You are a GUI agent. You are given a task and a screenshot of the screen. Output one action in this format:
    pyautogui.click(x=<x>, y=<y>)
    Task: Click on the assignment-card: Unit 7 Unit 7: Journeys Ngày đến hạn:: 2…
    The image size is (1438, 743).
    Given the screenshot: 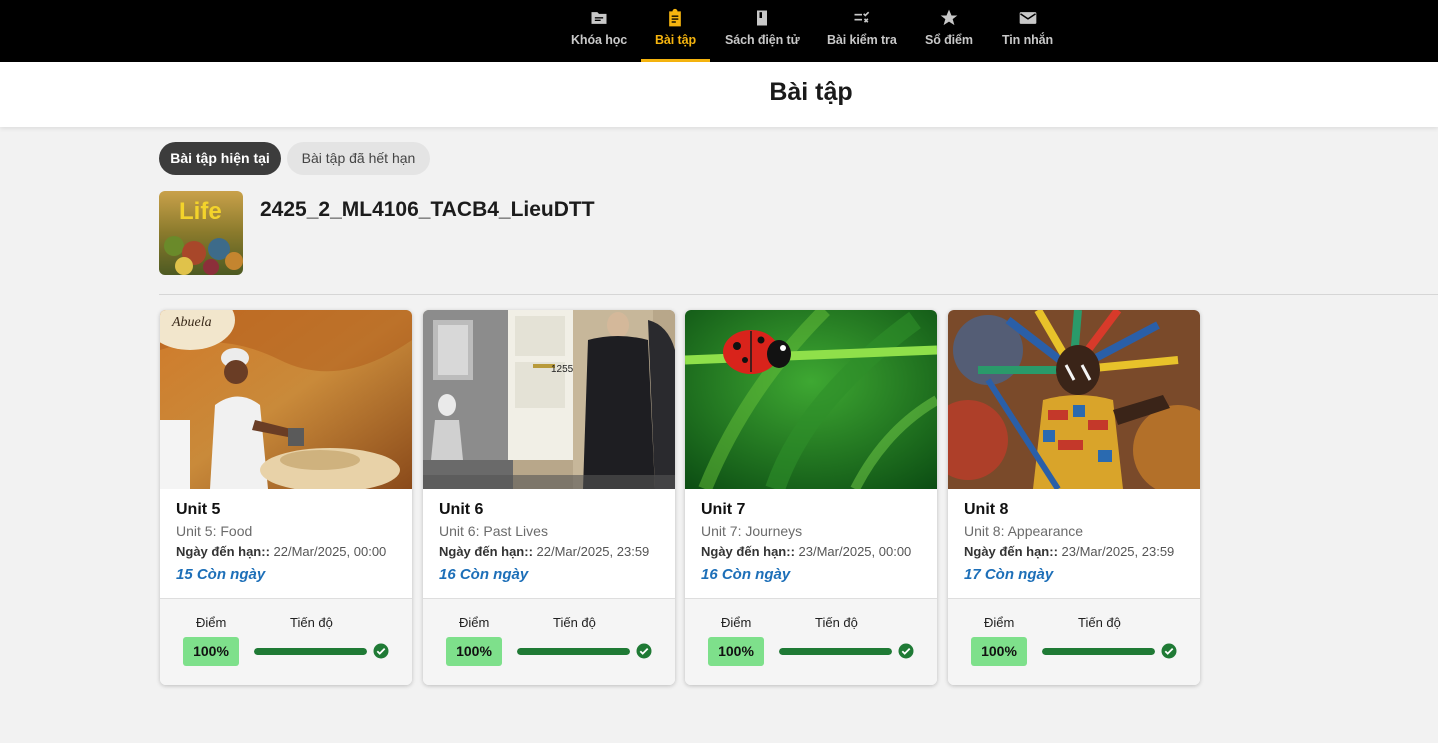 What is the action you would take?
    pyautogui.click(x=811, y=497)
    